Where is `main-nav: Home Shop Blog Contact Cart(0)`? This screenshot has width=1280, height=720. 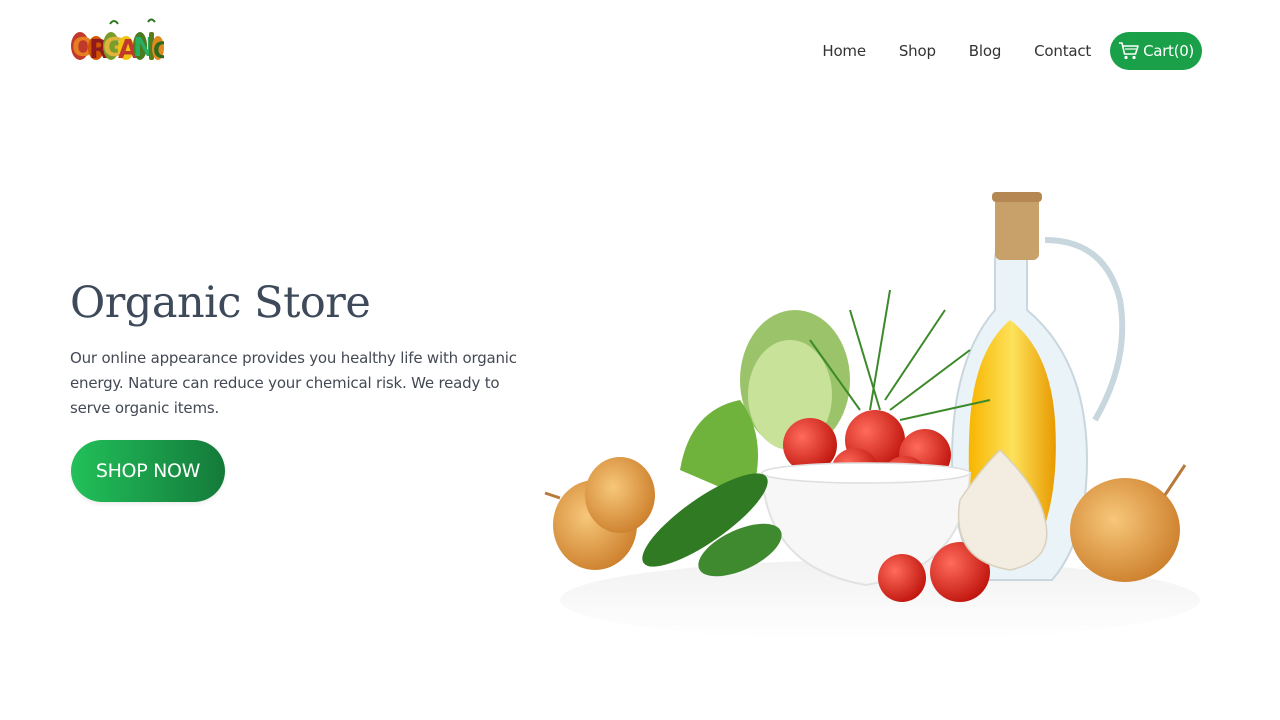 main-nav: Home Shop Blog Contact Cart(0) is located at coordinates (1012, 51).